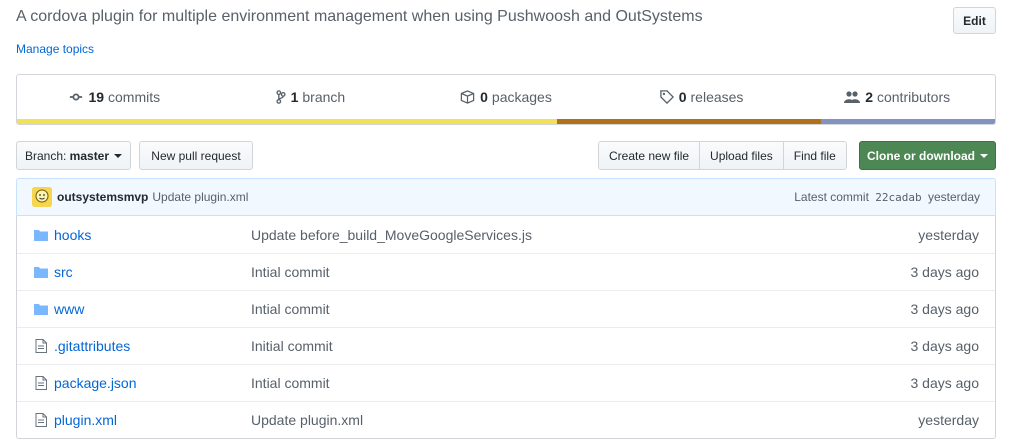 This screenshot has height=448, width=1023. I want to click on file-name-link: www, so click(152, 309).